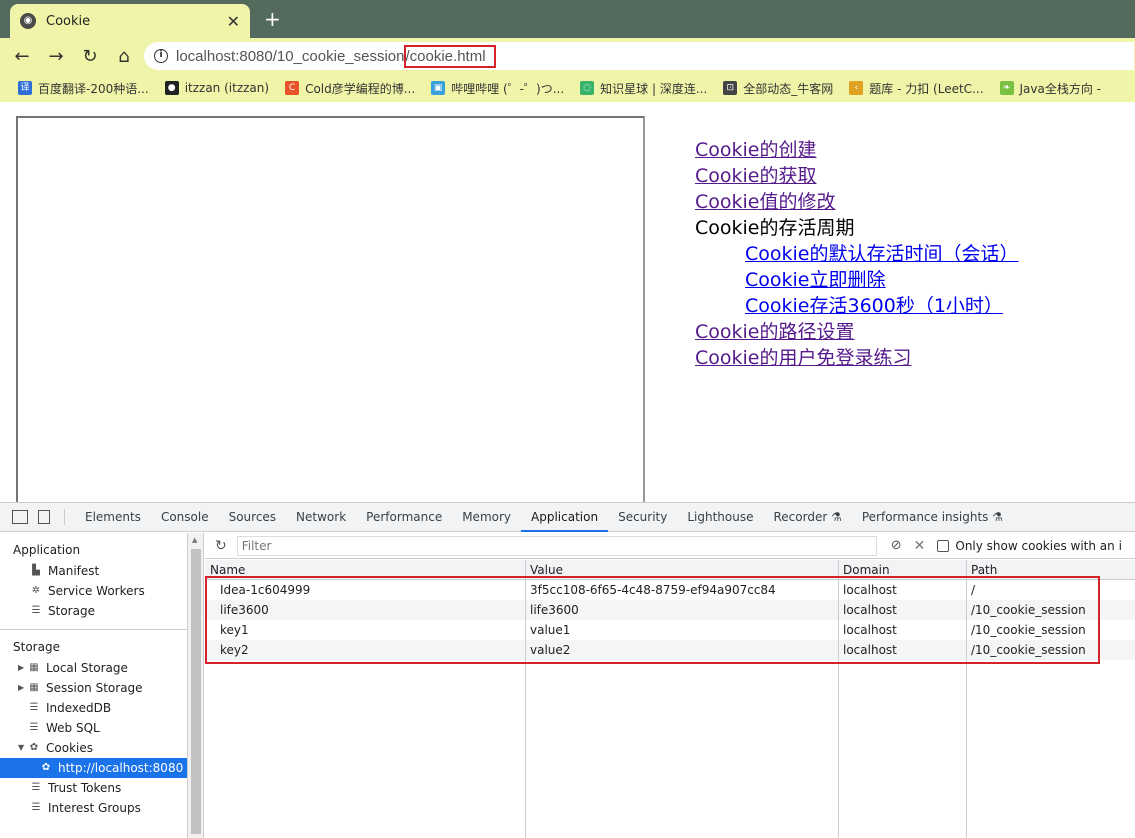 The image size is (1135, 838). I want to click on github-icon: ●, so click(171, 88).